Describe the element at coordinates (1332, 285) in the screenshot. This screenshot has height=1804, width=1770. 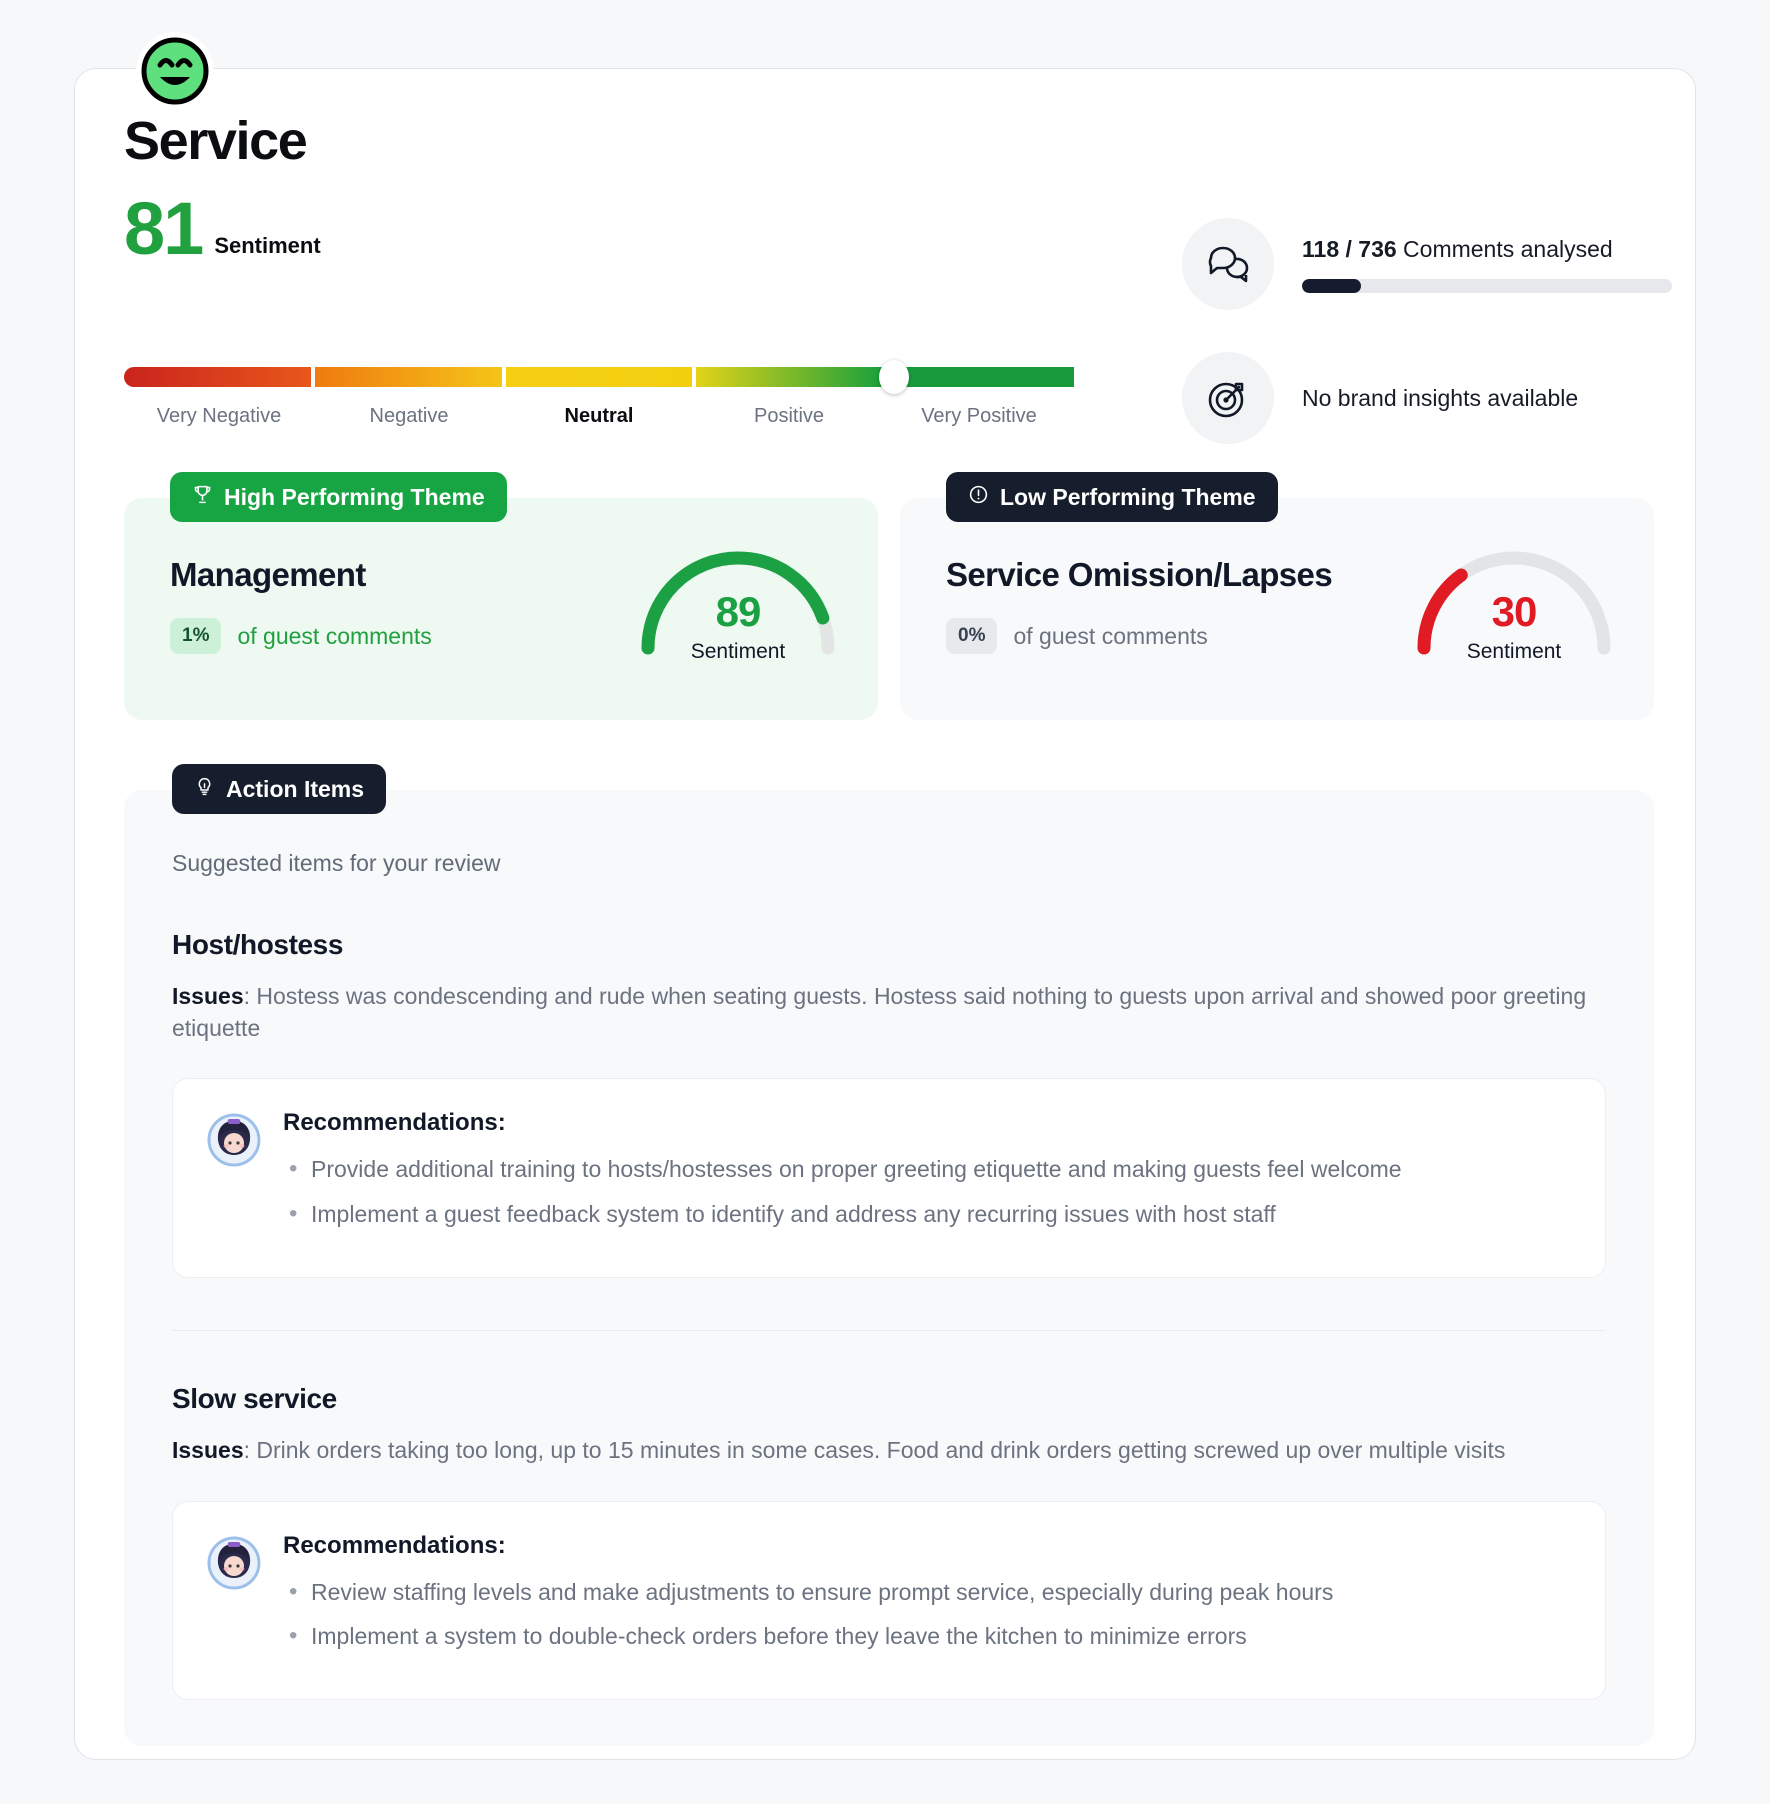
I see `comments-progress-fill` at that location.